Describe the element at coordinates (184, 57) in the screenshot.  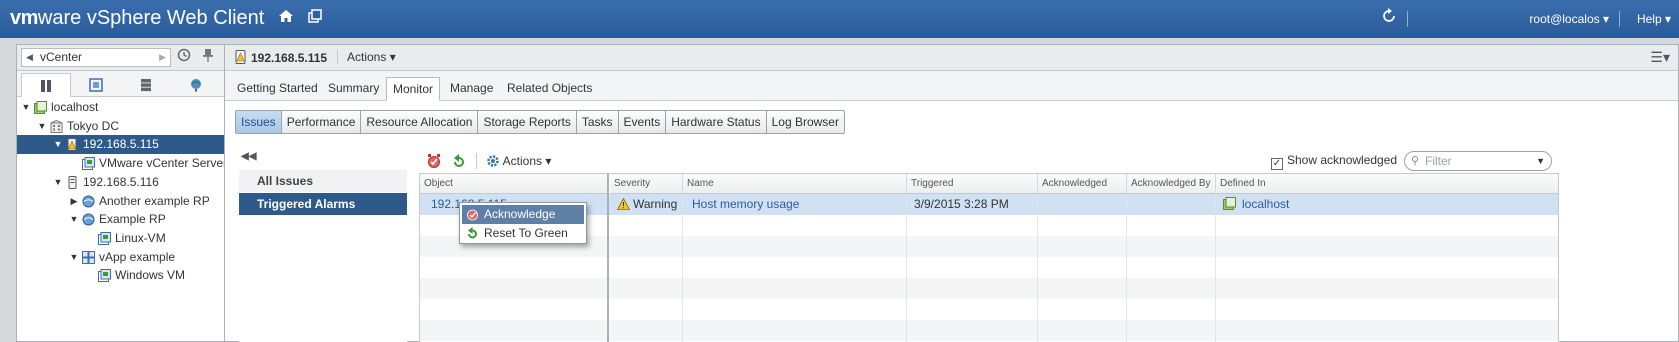
I see `history-icon` at that location.